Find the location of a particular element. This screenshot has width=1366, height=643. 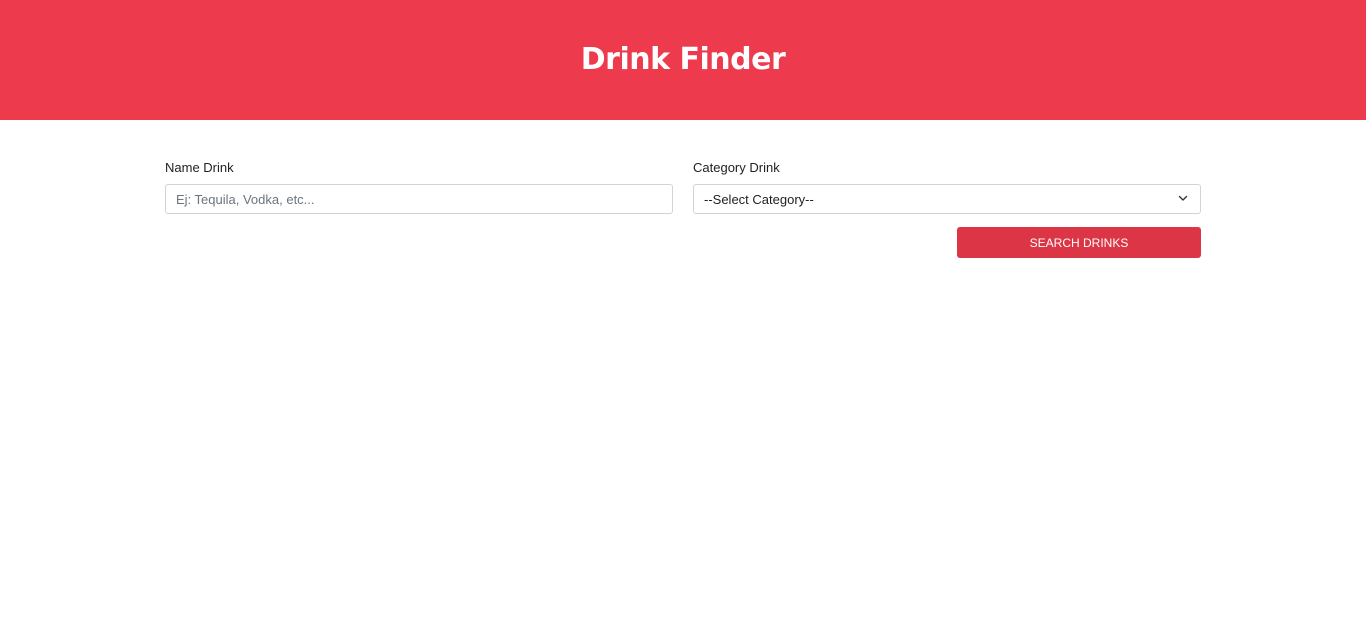

category-drink-label: Category Drink is located at coordinates (736, 167).